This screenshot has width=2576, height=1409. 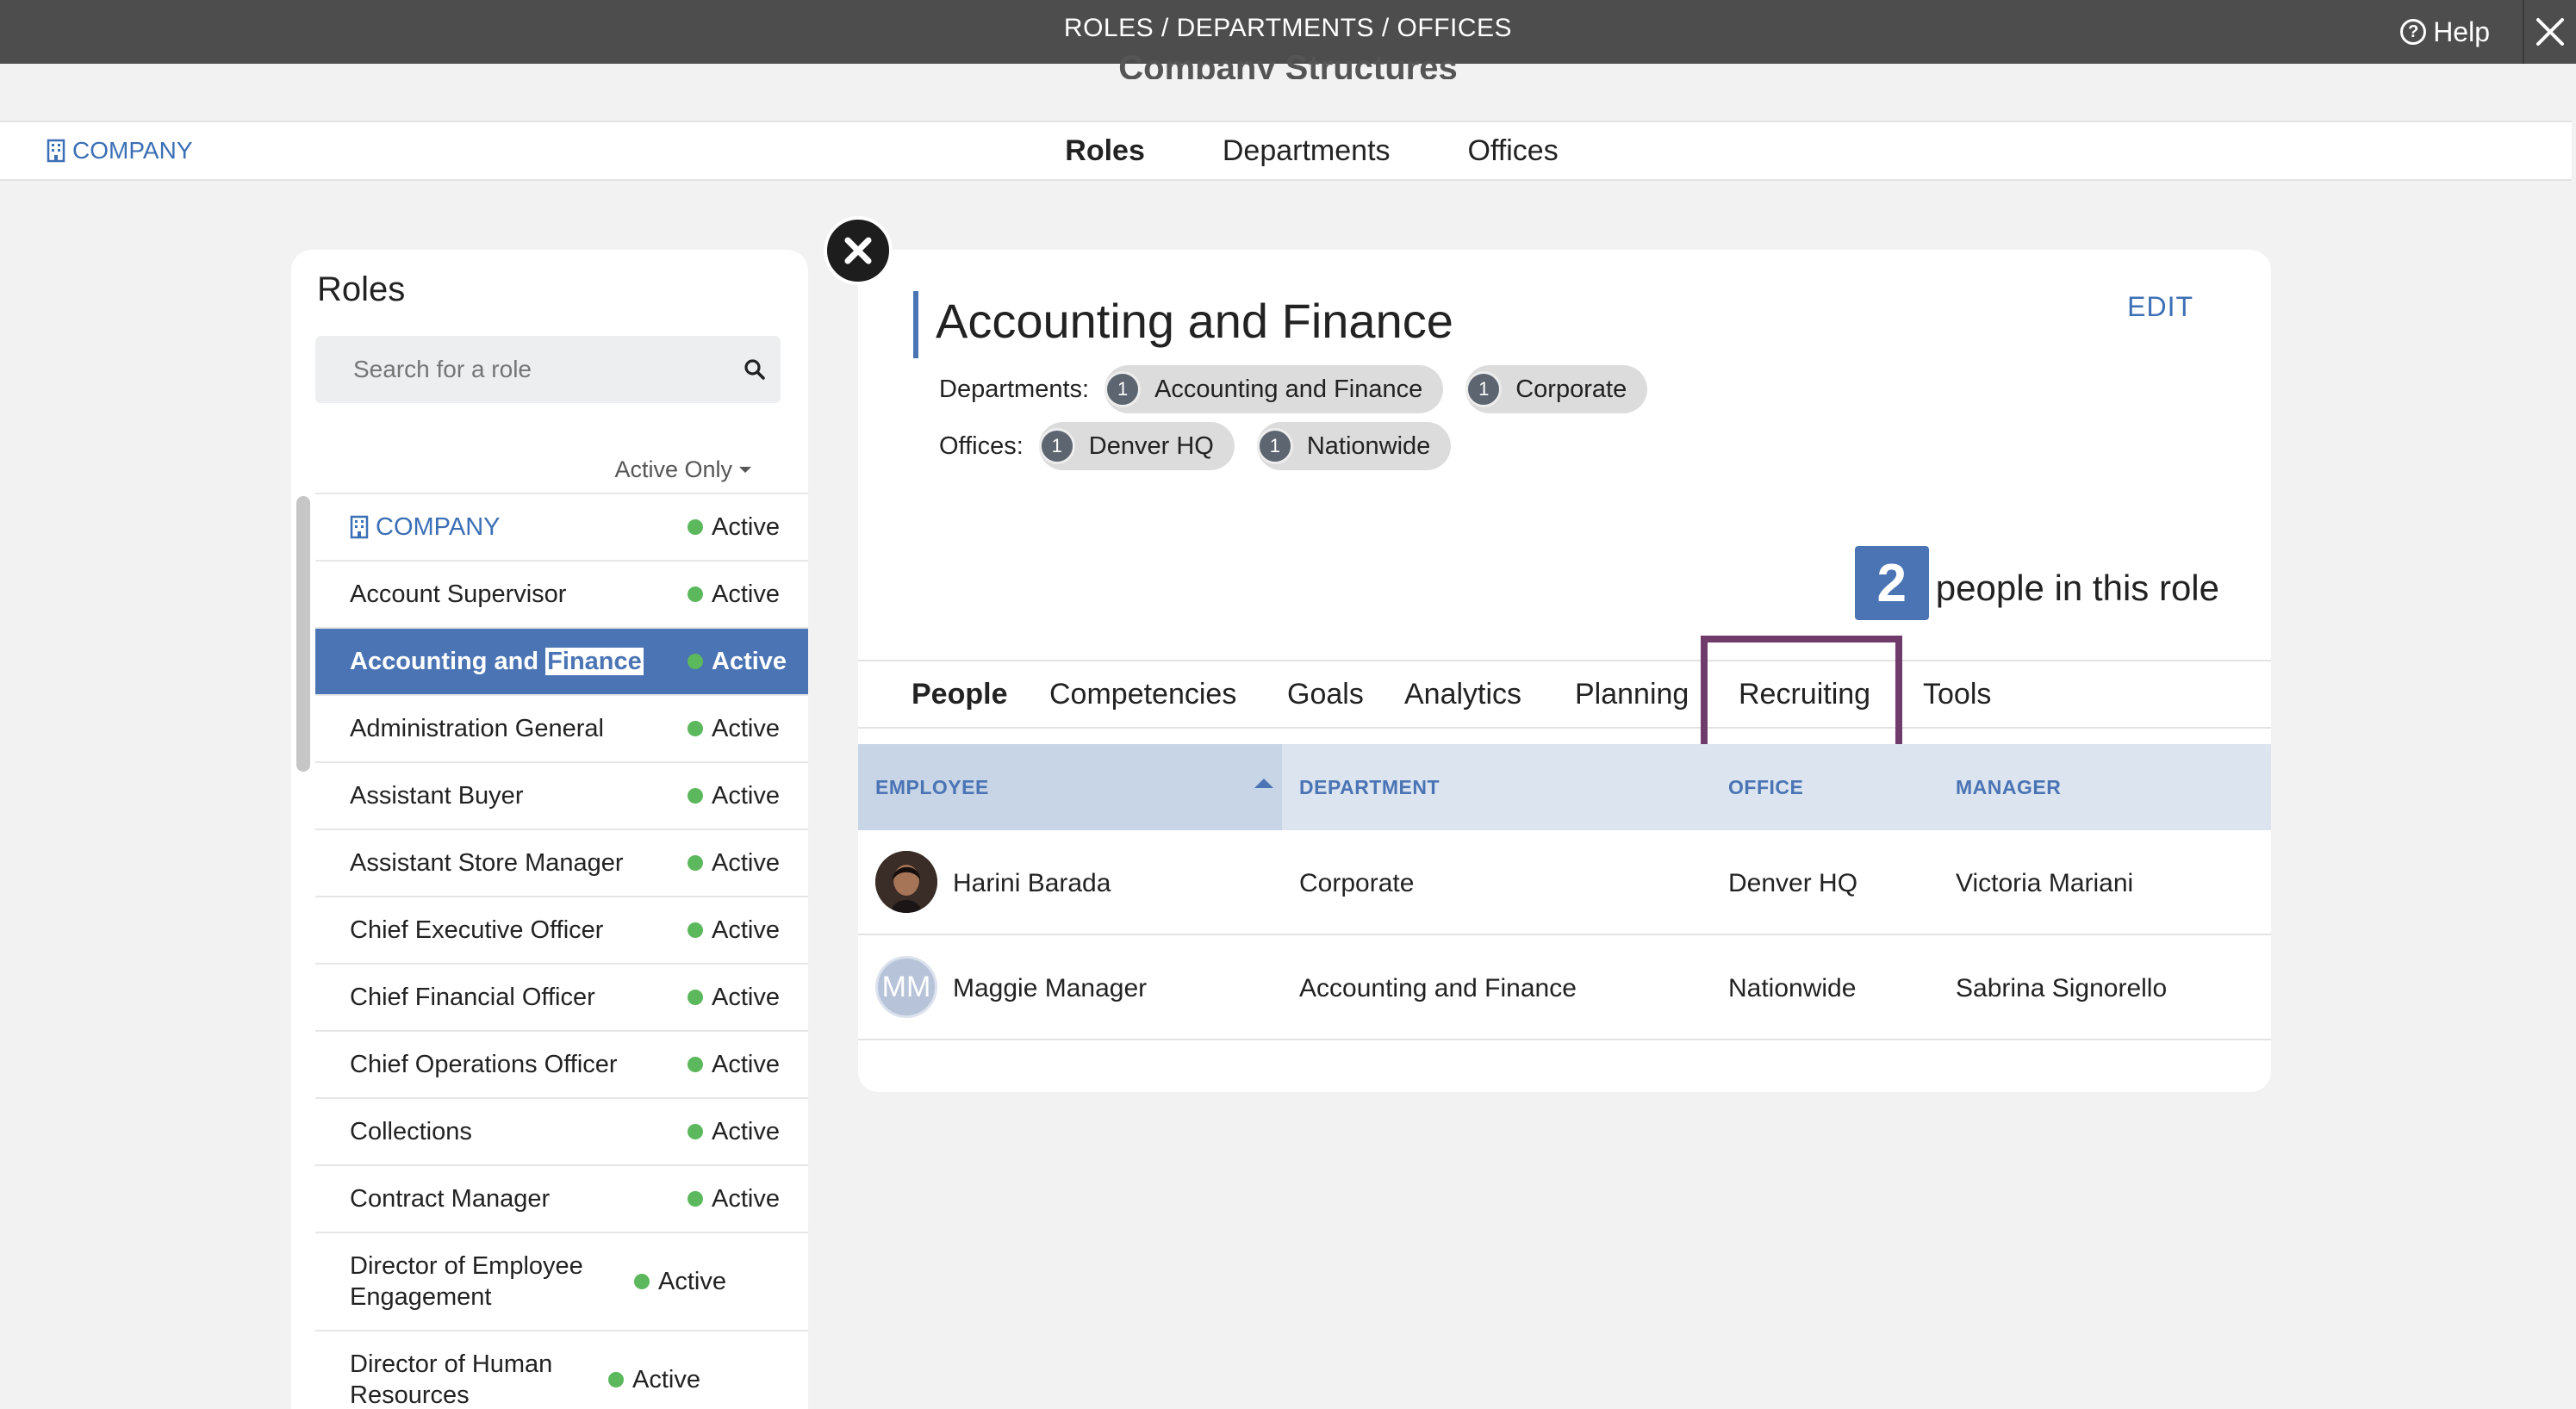 I want to click on tab-offices: Offices, so click(x=1514, y=151).